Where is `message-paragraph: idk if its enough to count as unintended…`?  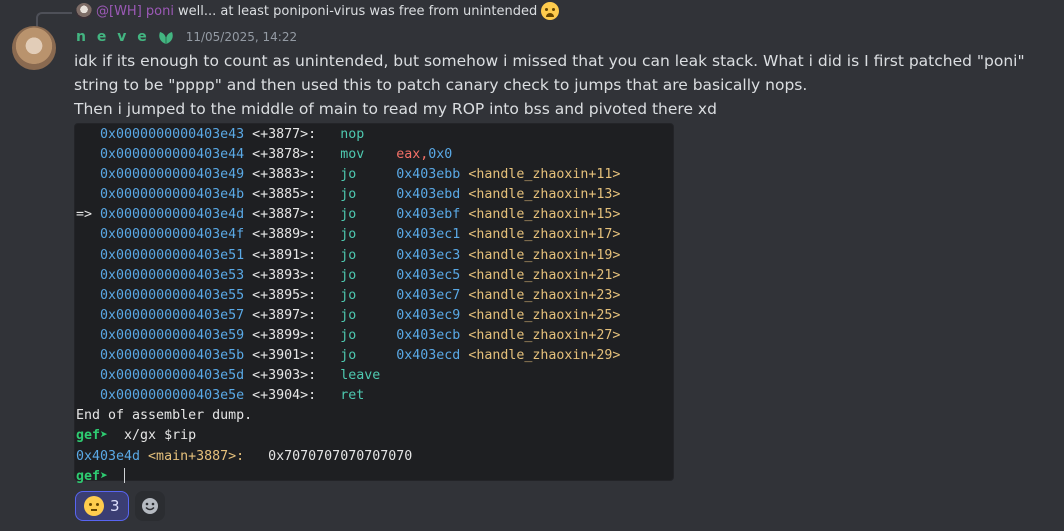 message-paragraph: idk if its enough to count as unintended… is located at coordinates (549, 73).